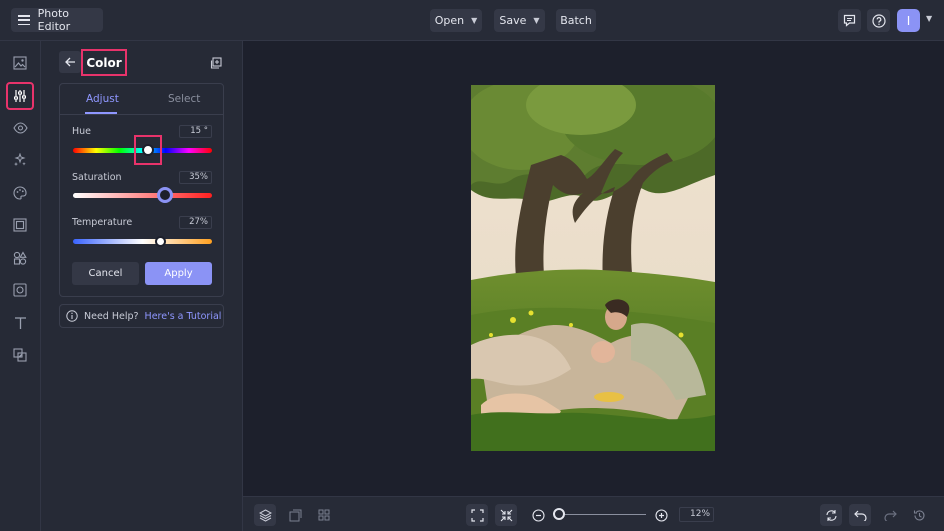 The height and width of the screenshot is (531, 944). I want to click on history-icon, so click(919, 515).